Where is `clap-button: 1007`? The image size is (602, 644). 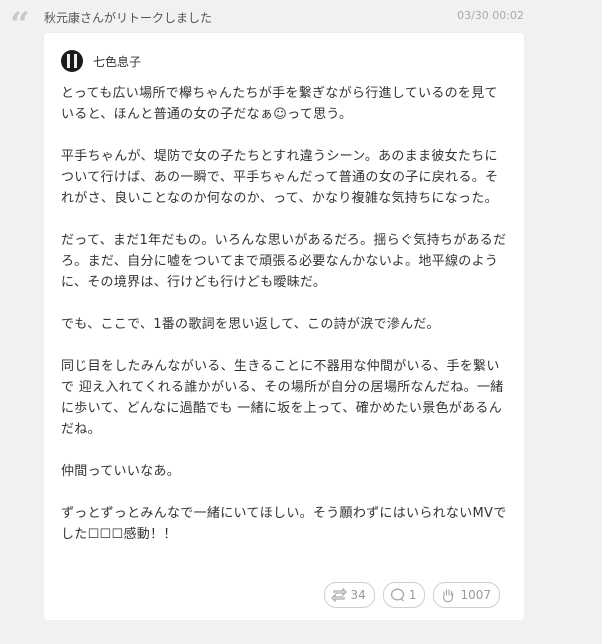 clap-button: 1007 is located at coordinates (466, 595).